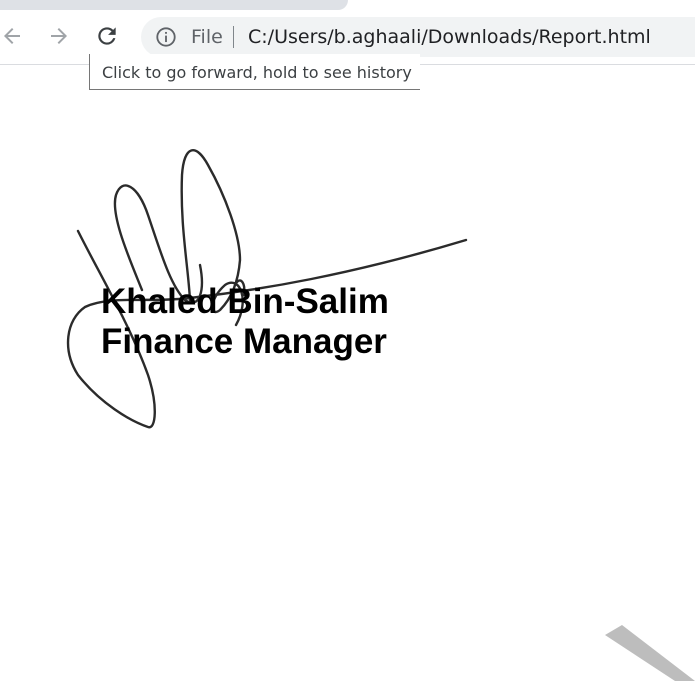 This screenshot has width=695, height=681. I want to click on arrow-right-icon, so click(59, 36).